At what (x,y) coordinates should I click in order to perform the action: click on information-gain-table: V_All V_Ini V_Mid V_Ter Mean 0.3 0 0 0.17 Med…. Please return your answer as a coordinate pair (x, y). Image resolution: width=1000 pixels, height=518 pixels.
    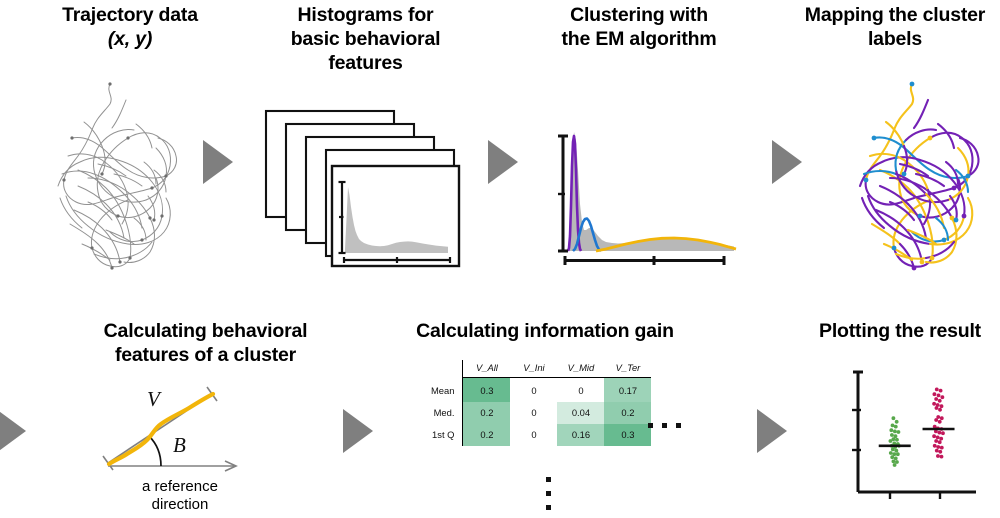
    Looking at the image, I should click on (540, 403).